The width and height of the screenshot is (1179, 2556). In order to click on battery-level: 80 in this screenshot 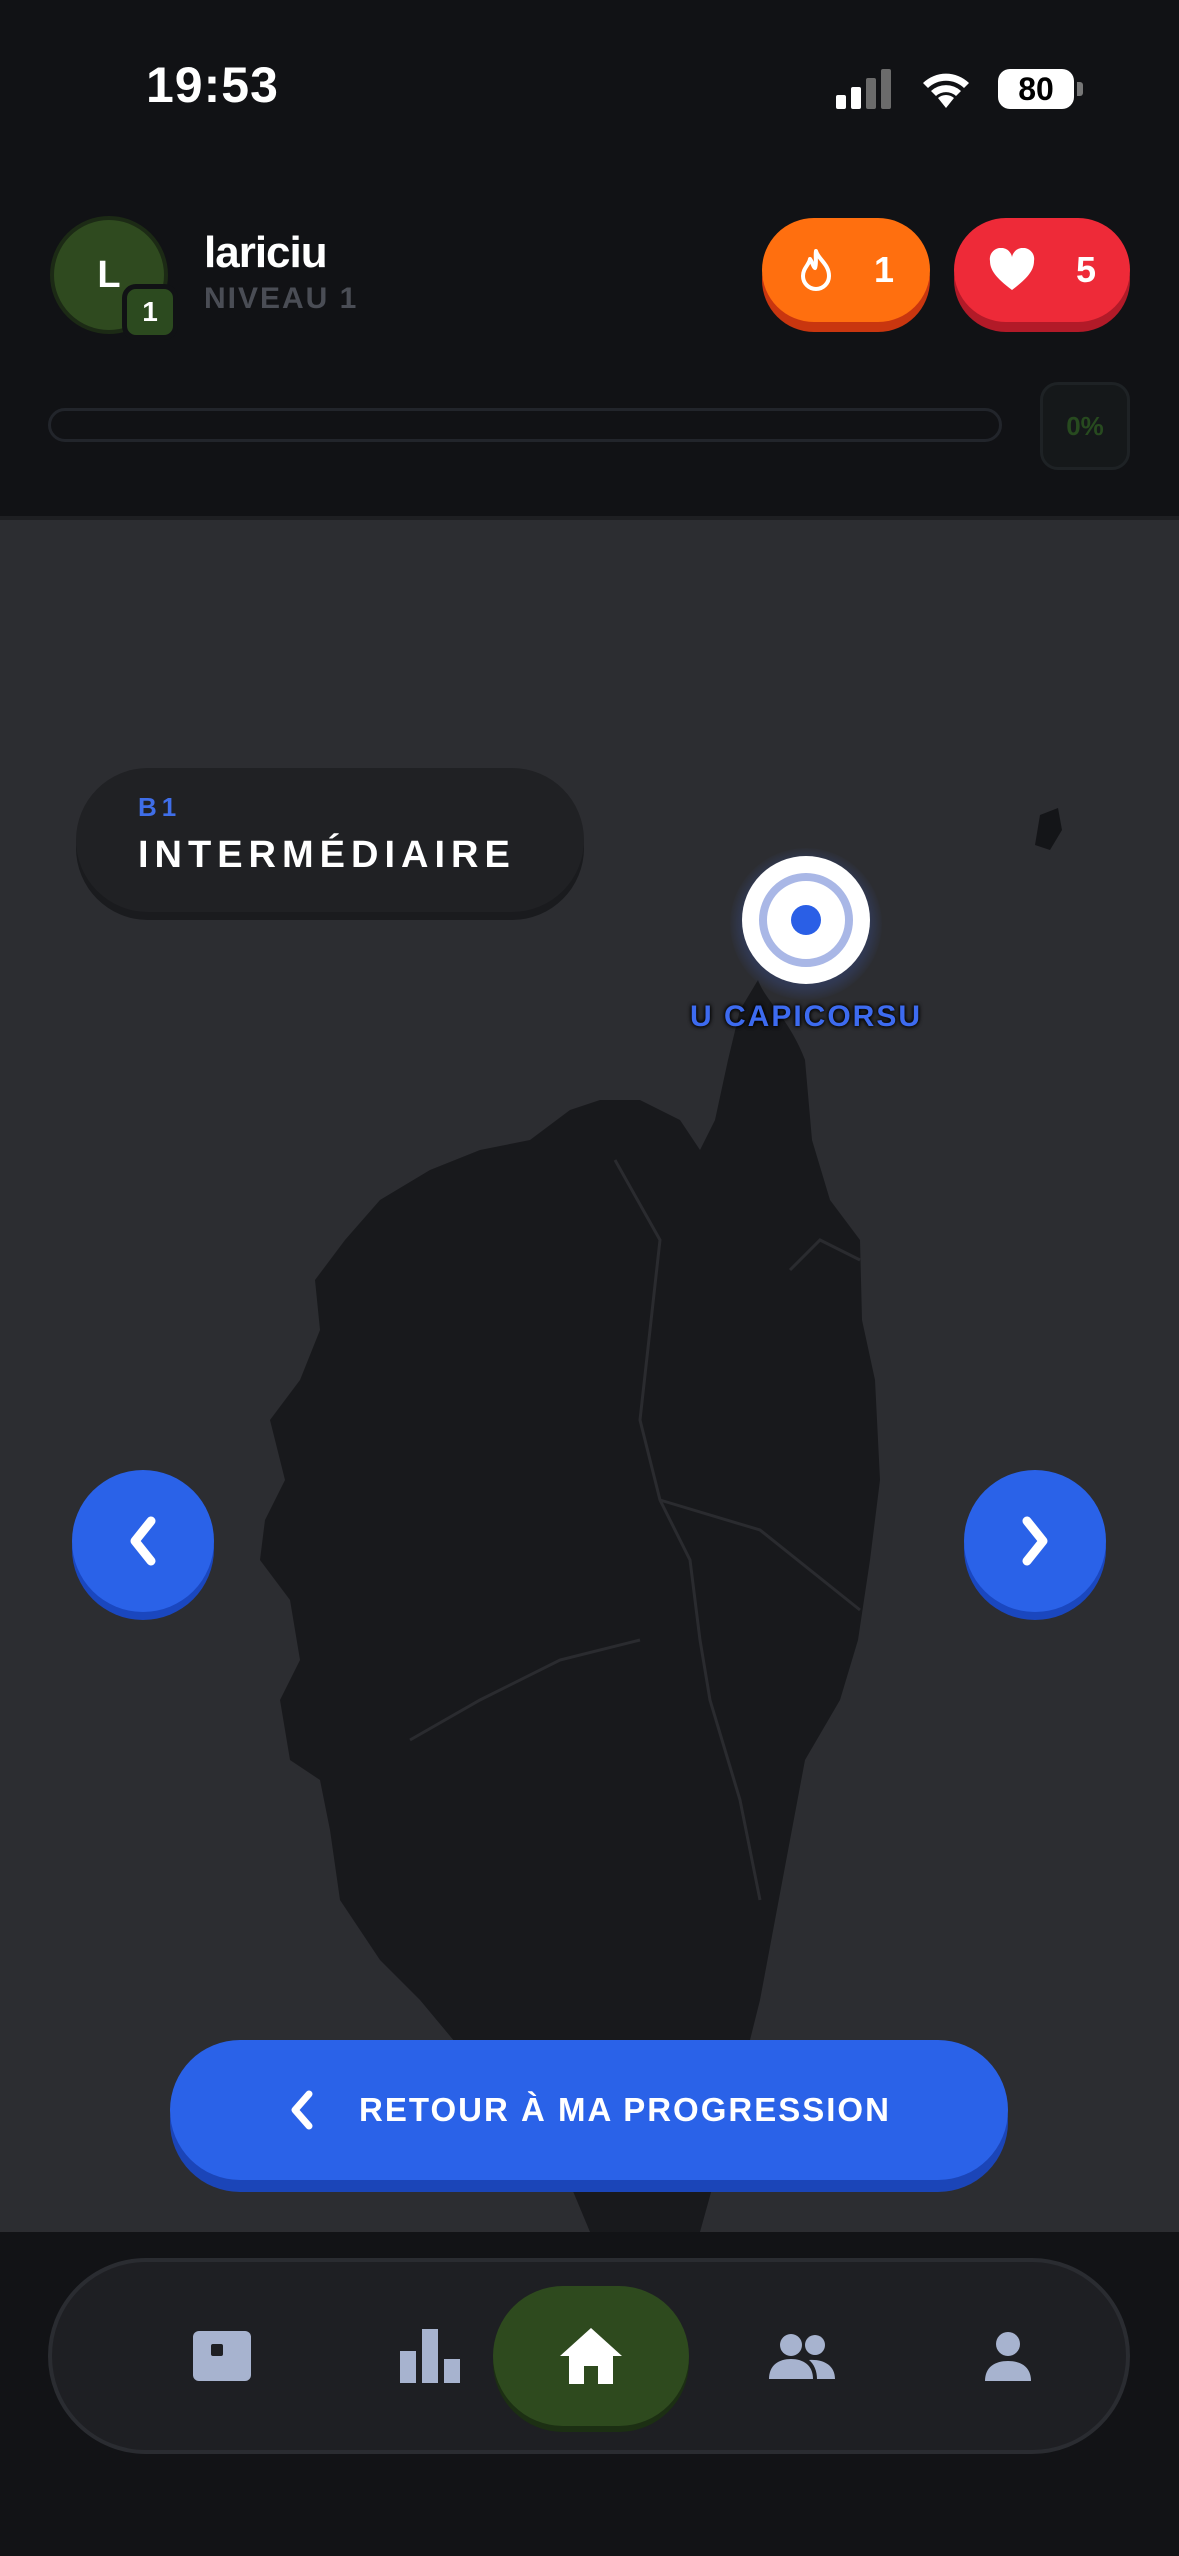, I will do `click(1036, 89)`.